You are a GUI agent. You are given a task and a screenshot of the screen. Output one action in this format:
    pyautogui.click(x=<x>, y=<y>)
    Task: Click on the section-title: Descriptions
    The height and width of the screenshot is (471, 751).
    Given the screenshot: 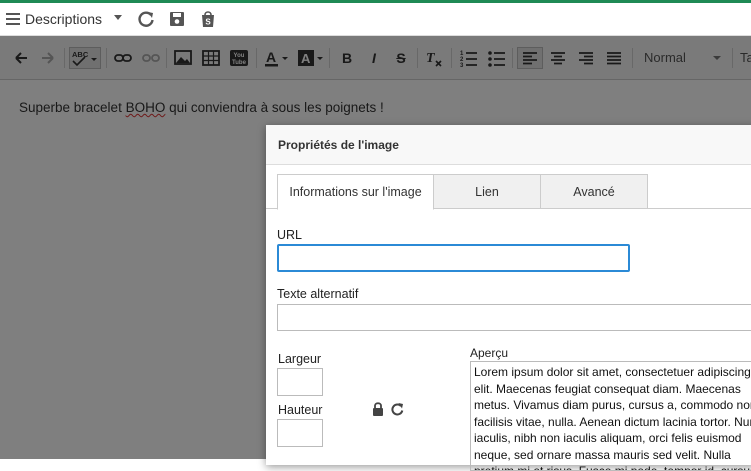 What is the action you would take?
    pyautogui.click(x=63, y=19)
    